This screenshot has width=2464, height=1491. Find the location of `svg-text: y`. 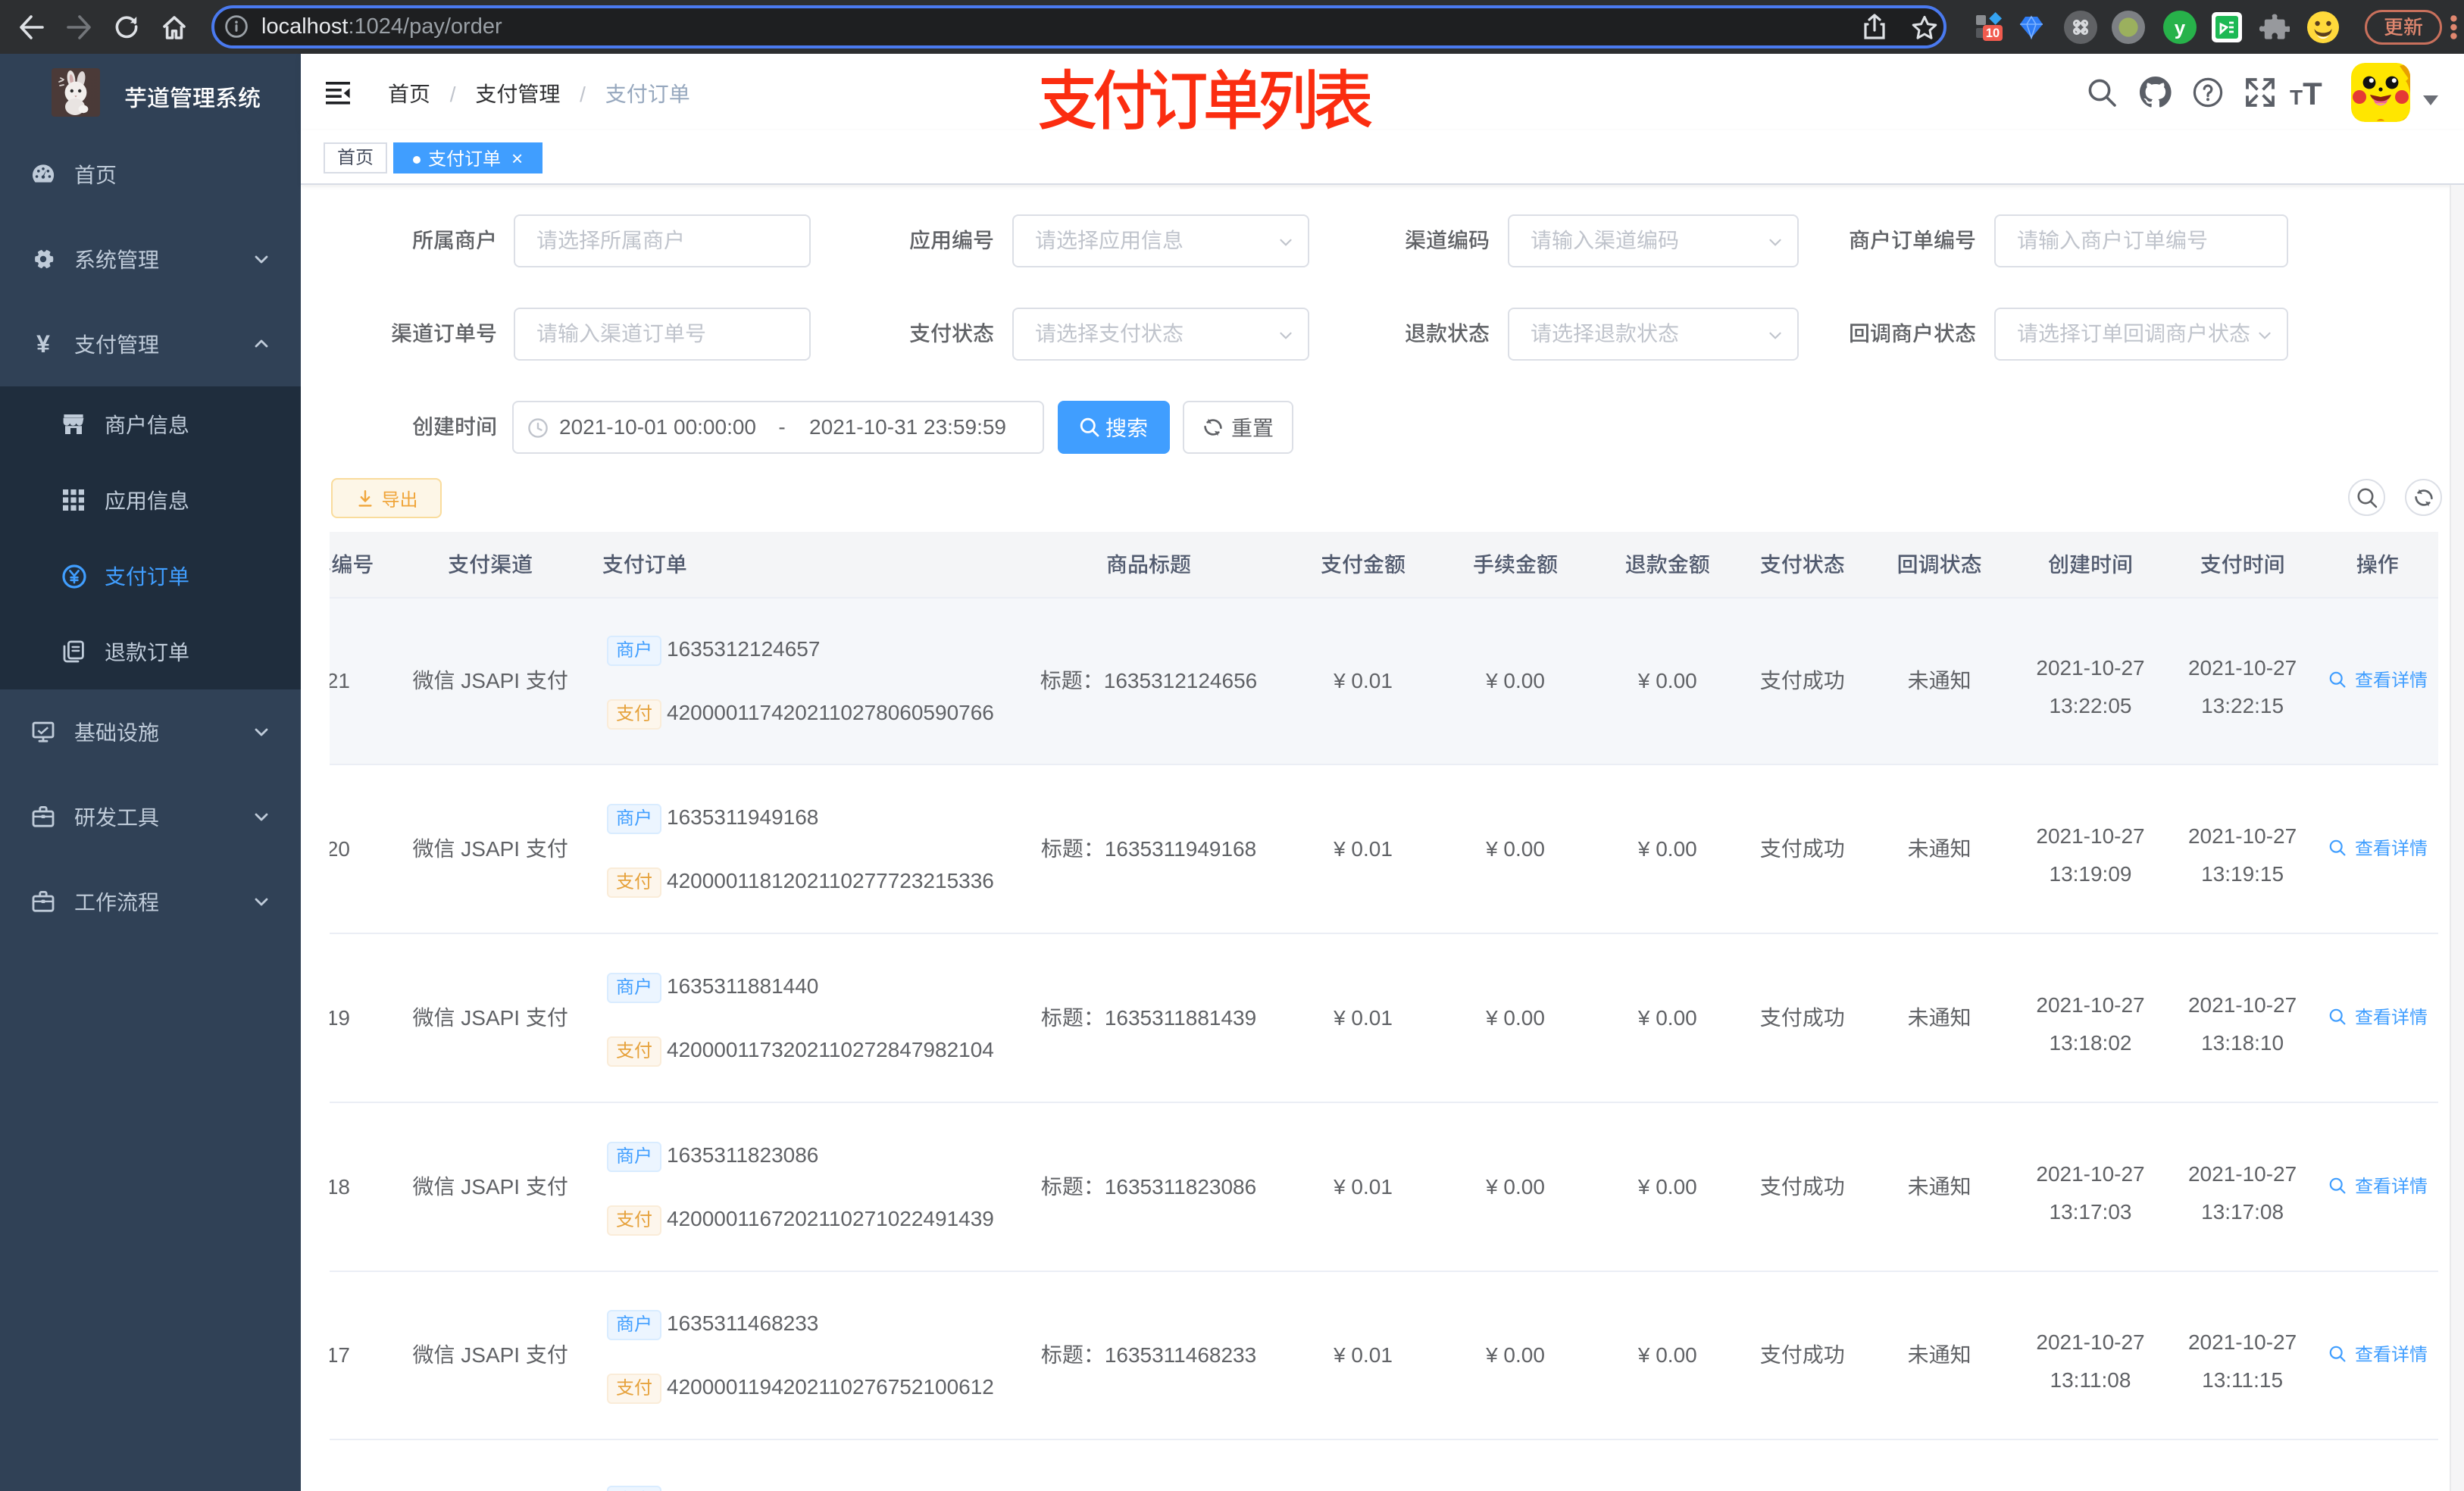

svg-text: y is located at coordinates (2180, 28).